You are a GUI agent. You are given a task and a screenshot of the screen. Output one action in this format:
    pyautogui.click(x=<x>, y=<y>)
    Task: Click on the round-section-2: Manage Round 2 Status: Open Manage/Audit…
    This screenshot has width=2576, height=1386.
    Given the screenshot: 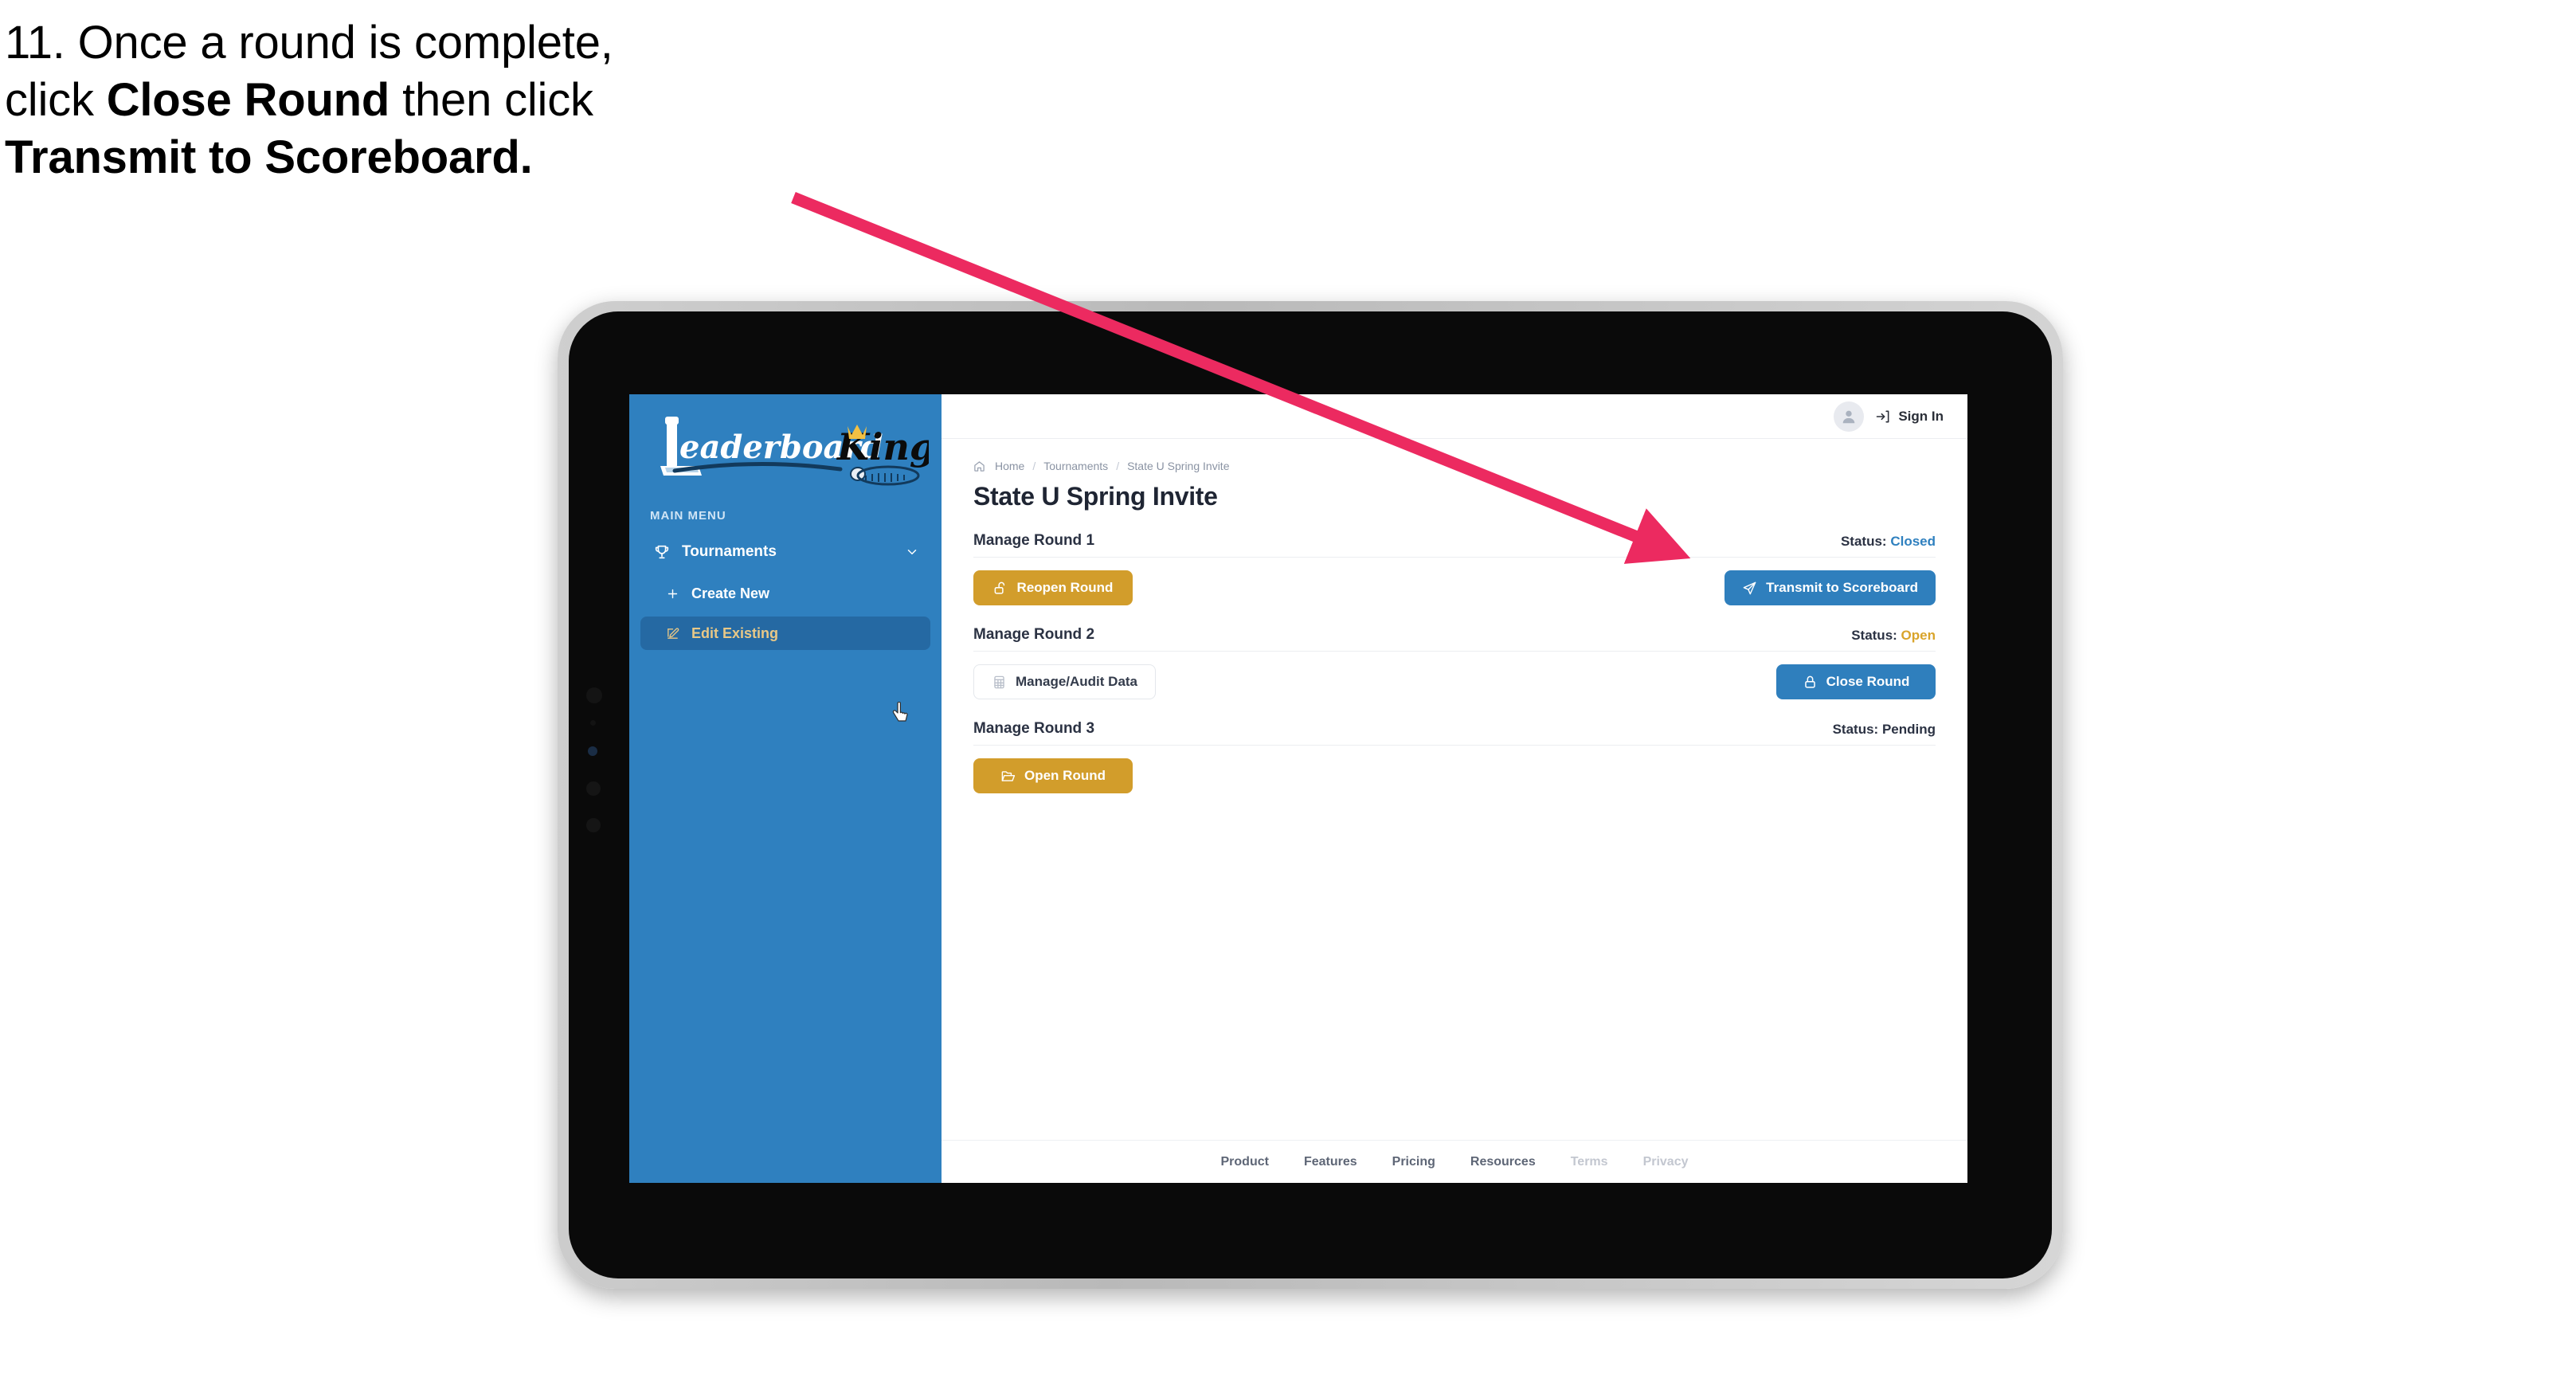 What is the action you would take?
    pyautogui.click(x=1454, y=662)
    